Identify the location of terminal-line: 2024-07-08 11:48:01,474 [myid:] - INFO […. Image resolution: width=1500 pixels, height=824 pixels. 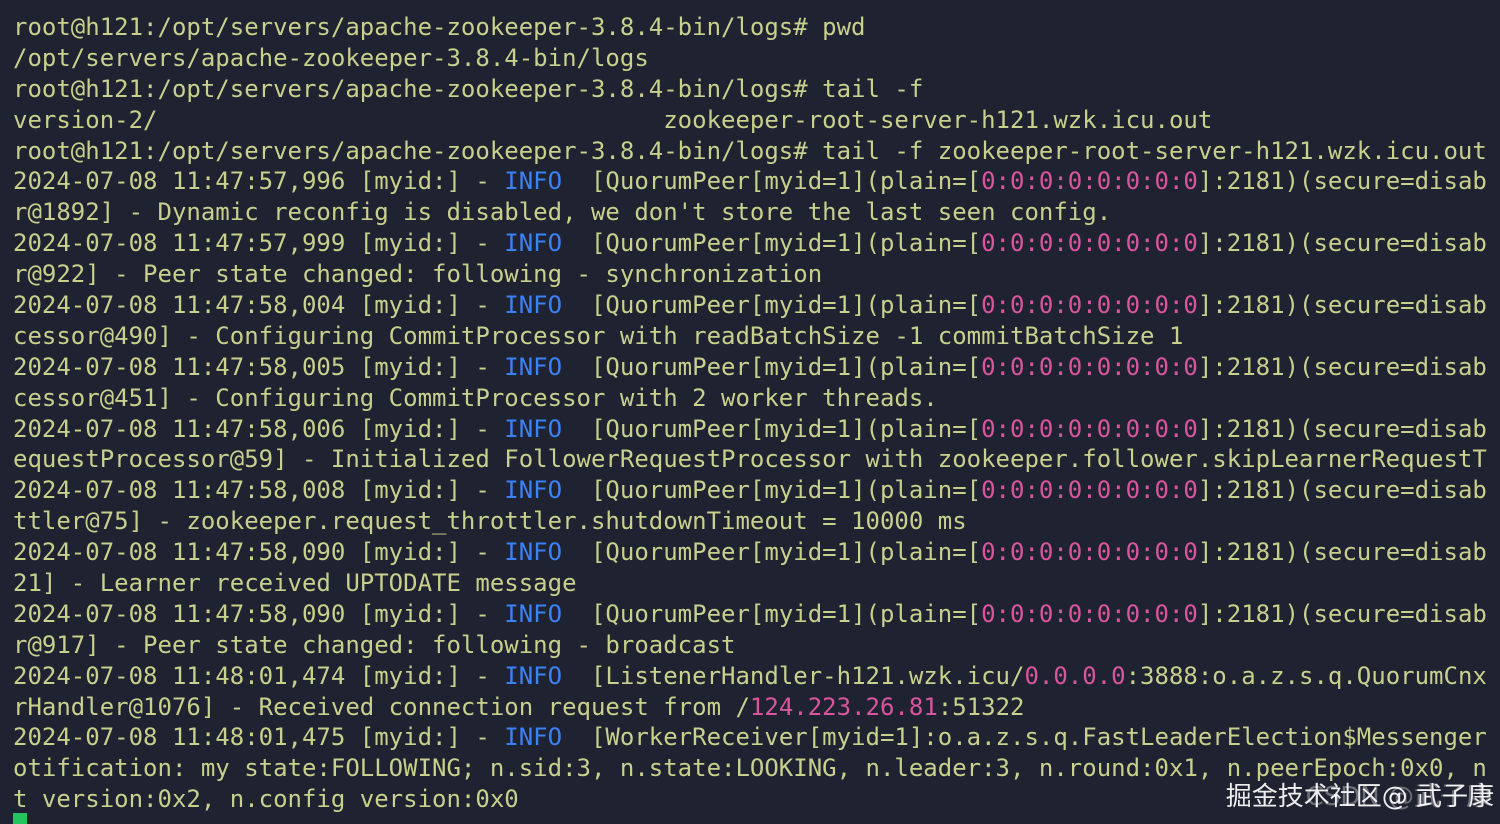
(756, 676).